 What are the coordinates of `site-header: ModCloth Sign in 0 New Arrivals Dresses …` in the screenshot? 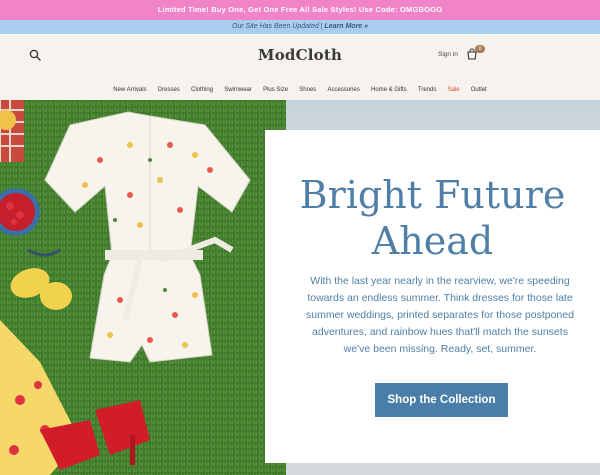 It's located at (300, 67).